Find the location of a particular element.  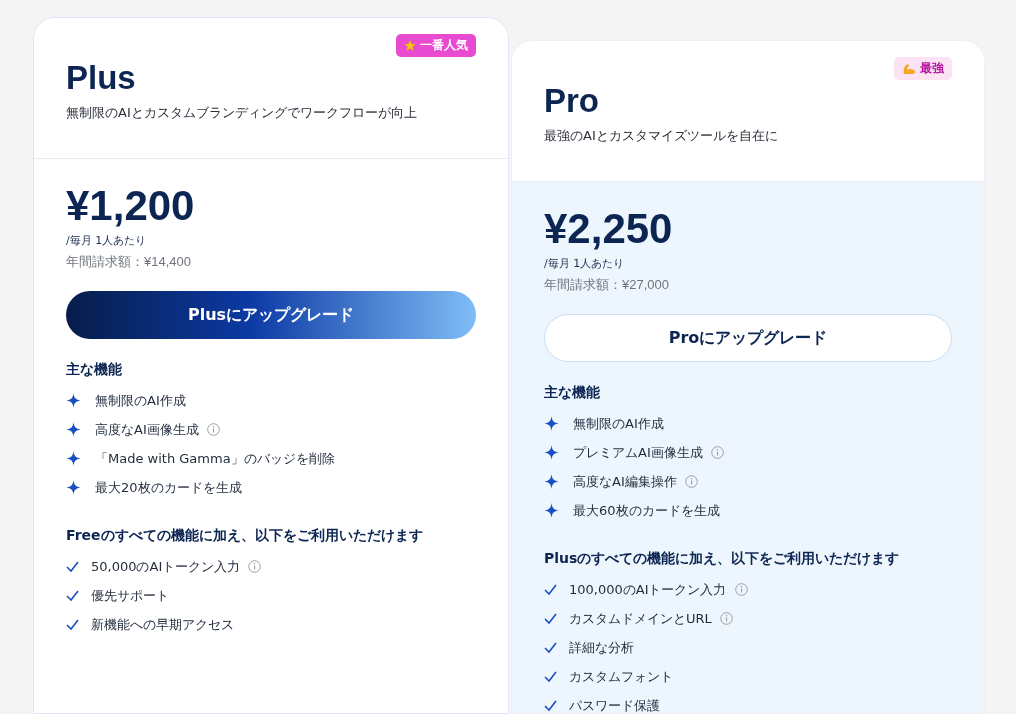

plan-name: Plus is located at coordinates (101, 78).